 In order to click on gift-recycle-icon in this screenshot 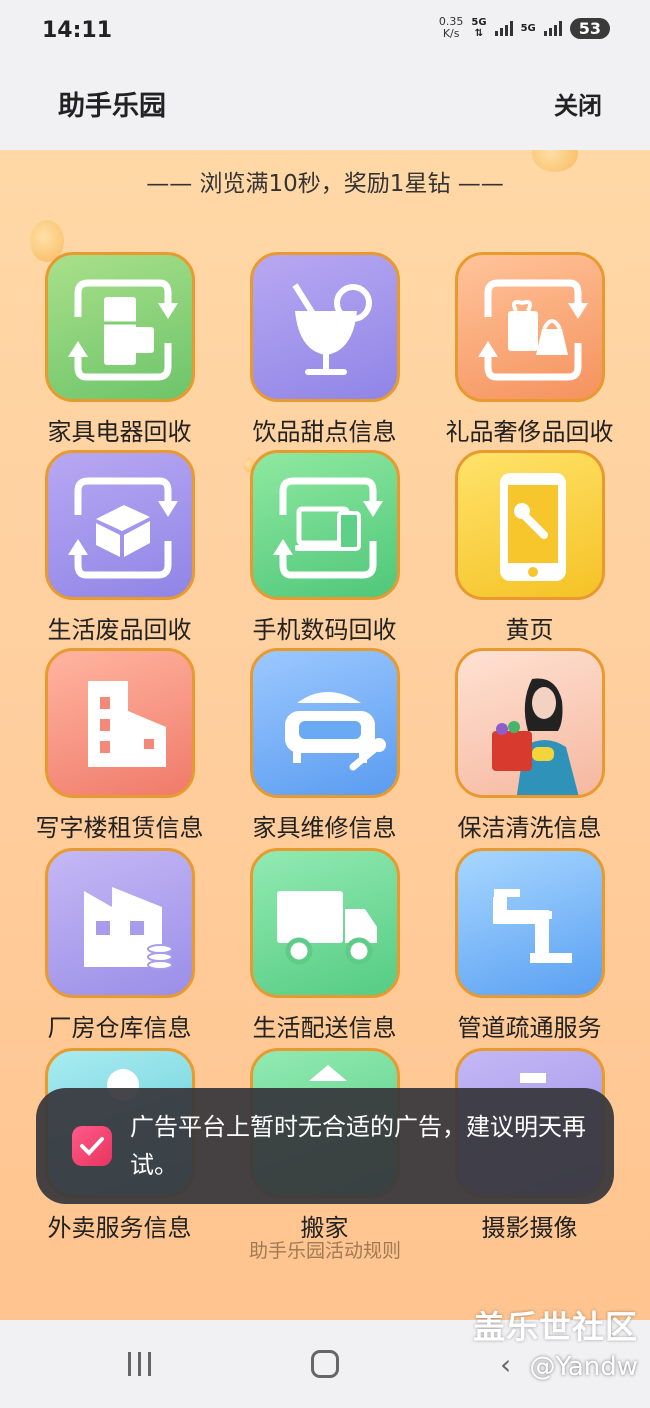, I will do `click(532, 330)`.